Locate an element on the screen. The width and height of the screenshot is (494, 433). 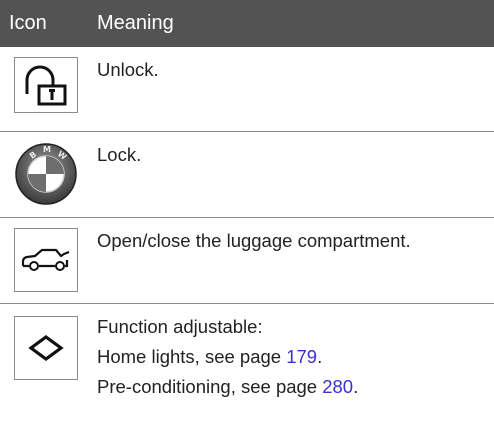
page-link-179: 179 is located at coordinates (301, 356).